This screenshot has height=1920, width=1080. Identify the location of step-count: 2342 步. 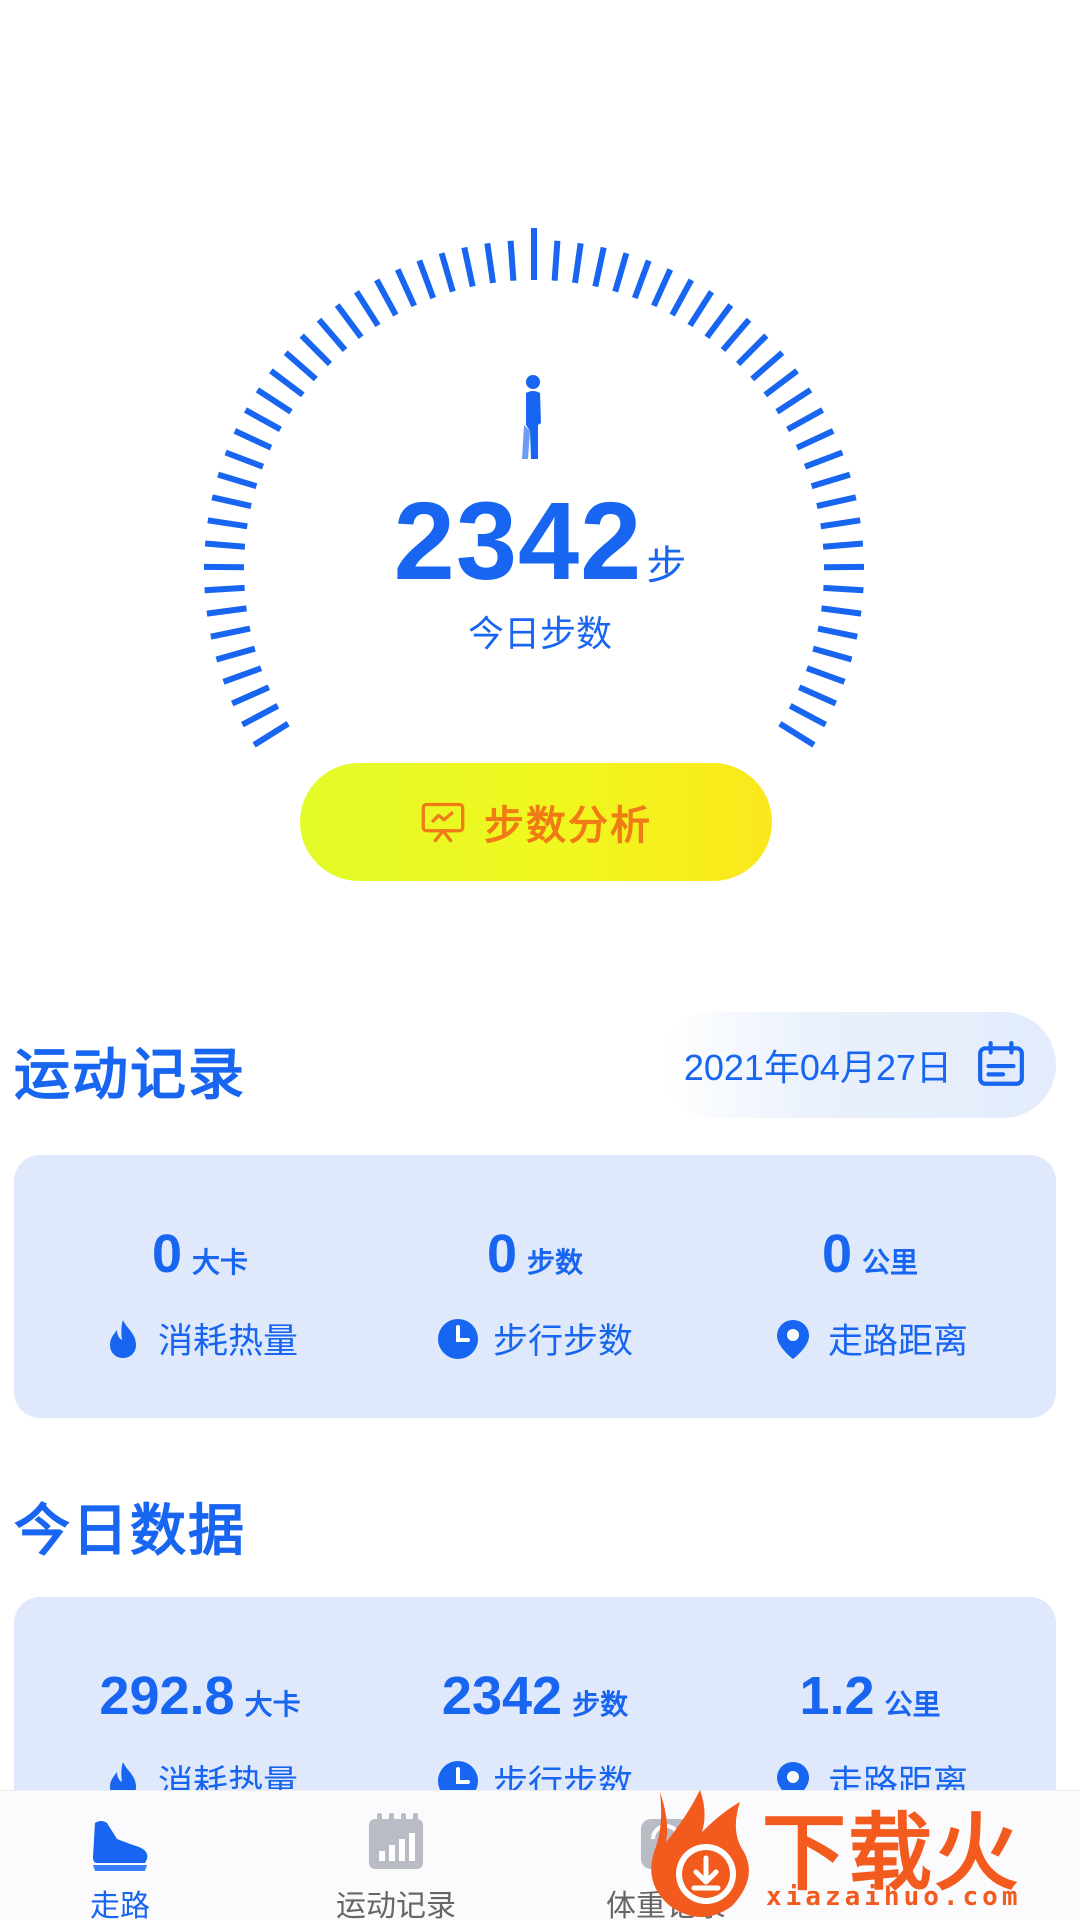
(540, 541).